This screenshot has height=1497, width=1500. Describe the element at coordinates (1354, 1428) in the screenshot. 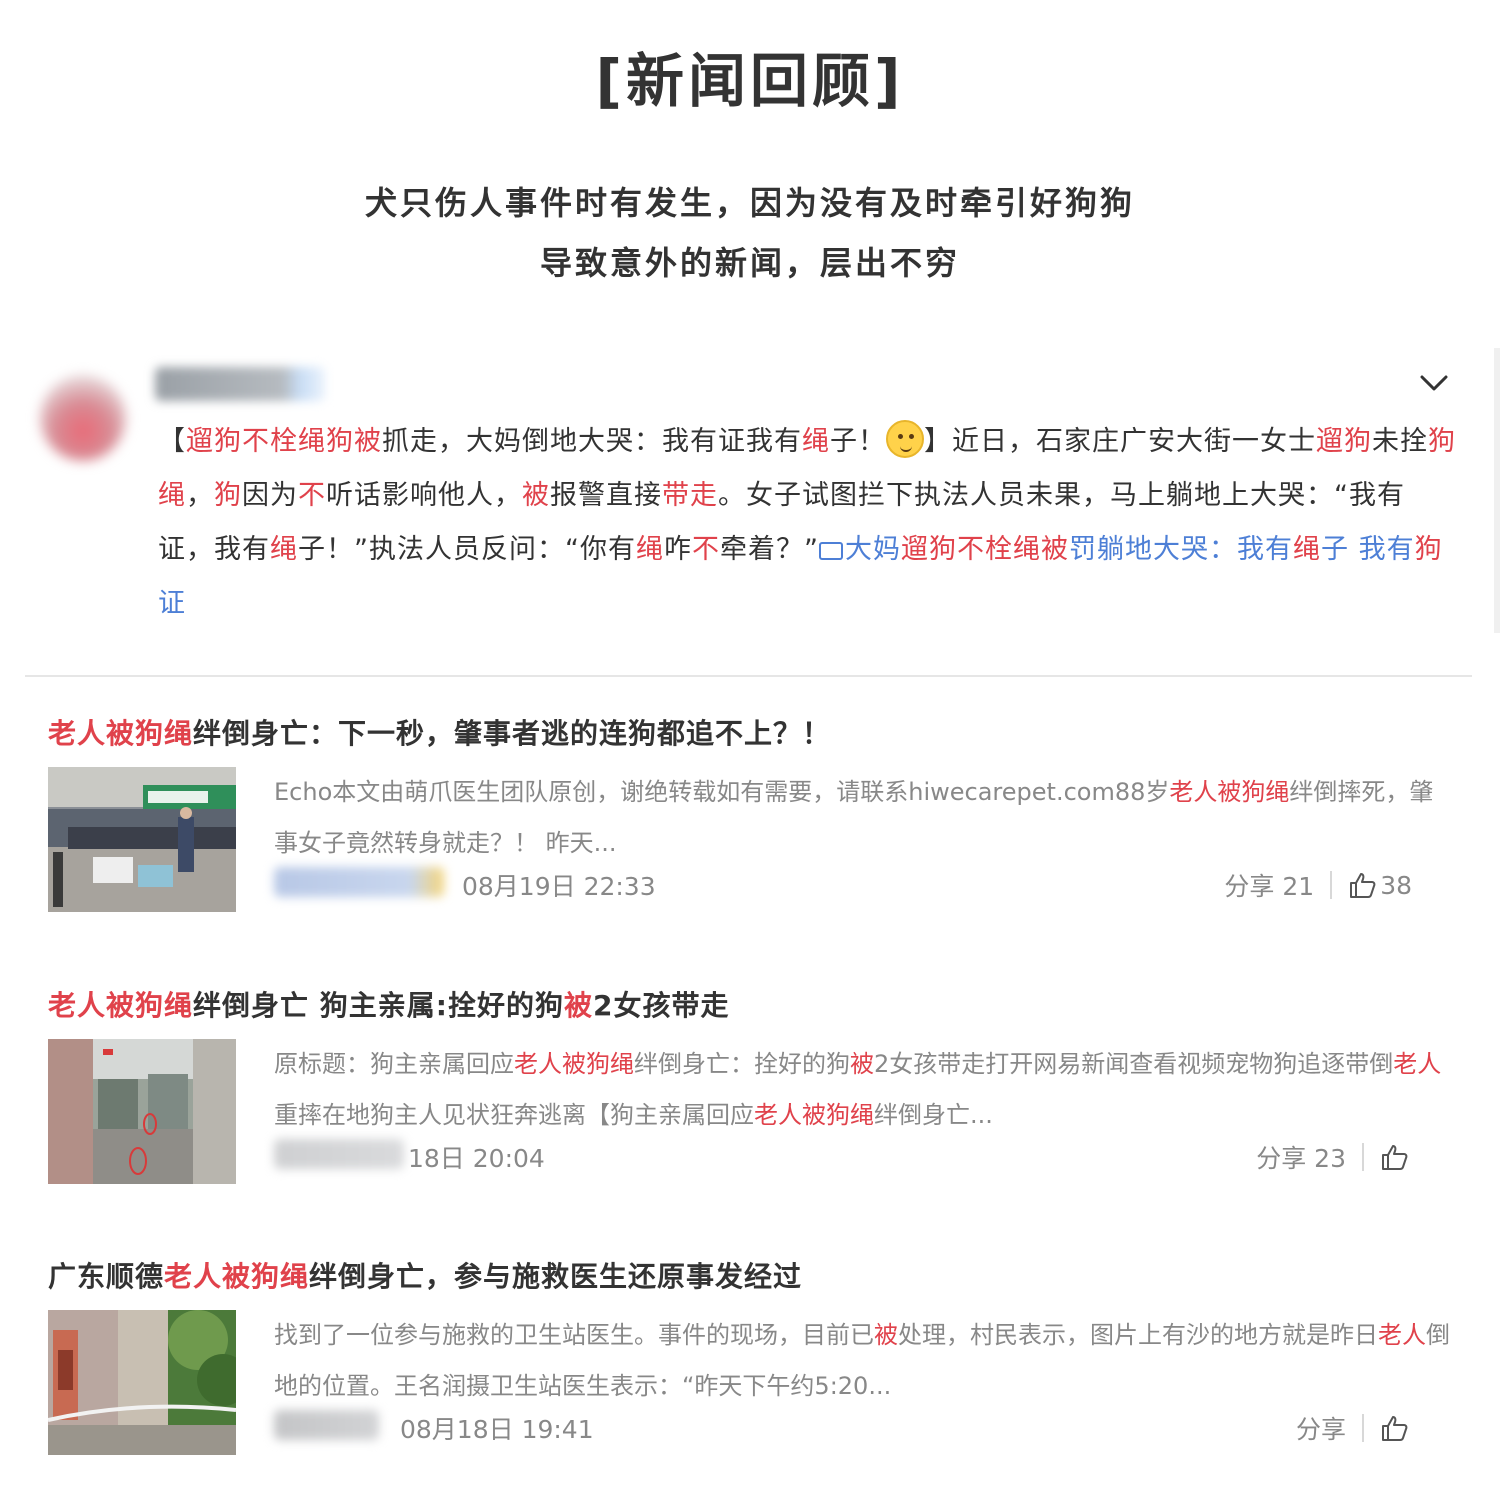

I see `news-actions: 分享` at that location.